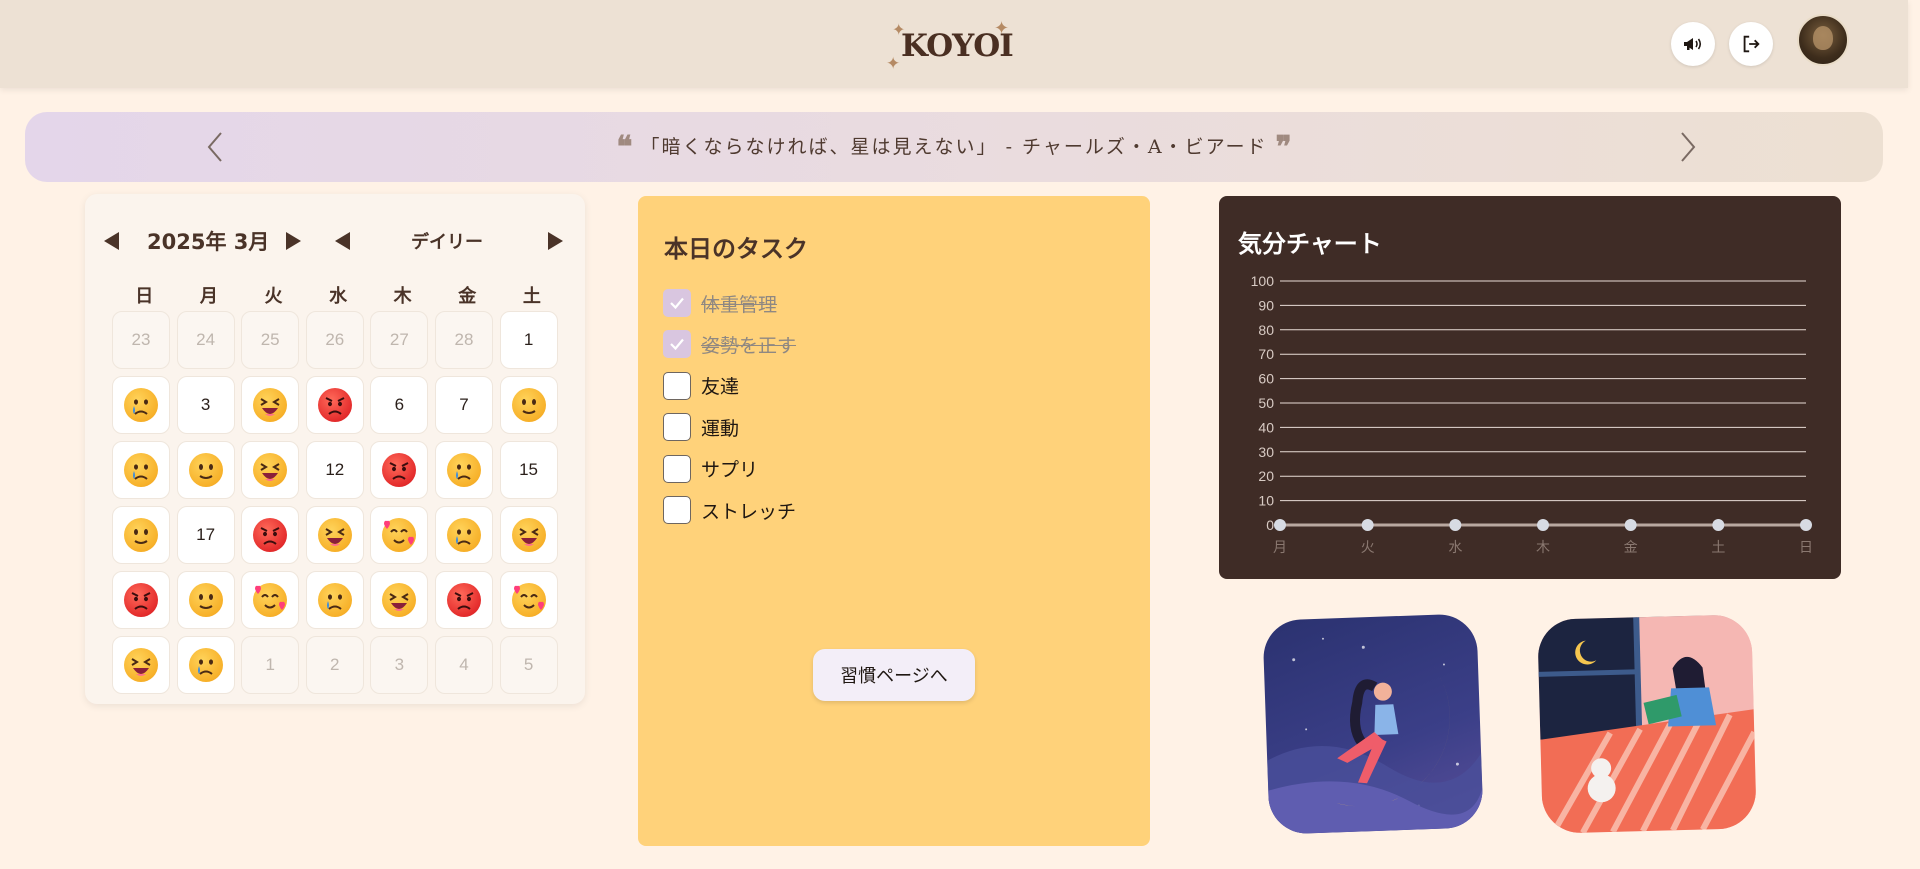 This screenshot has height=869, width=1920. I want to click on calendar-day: 1, so click(528, 340).